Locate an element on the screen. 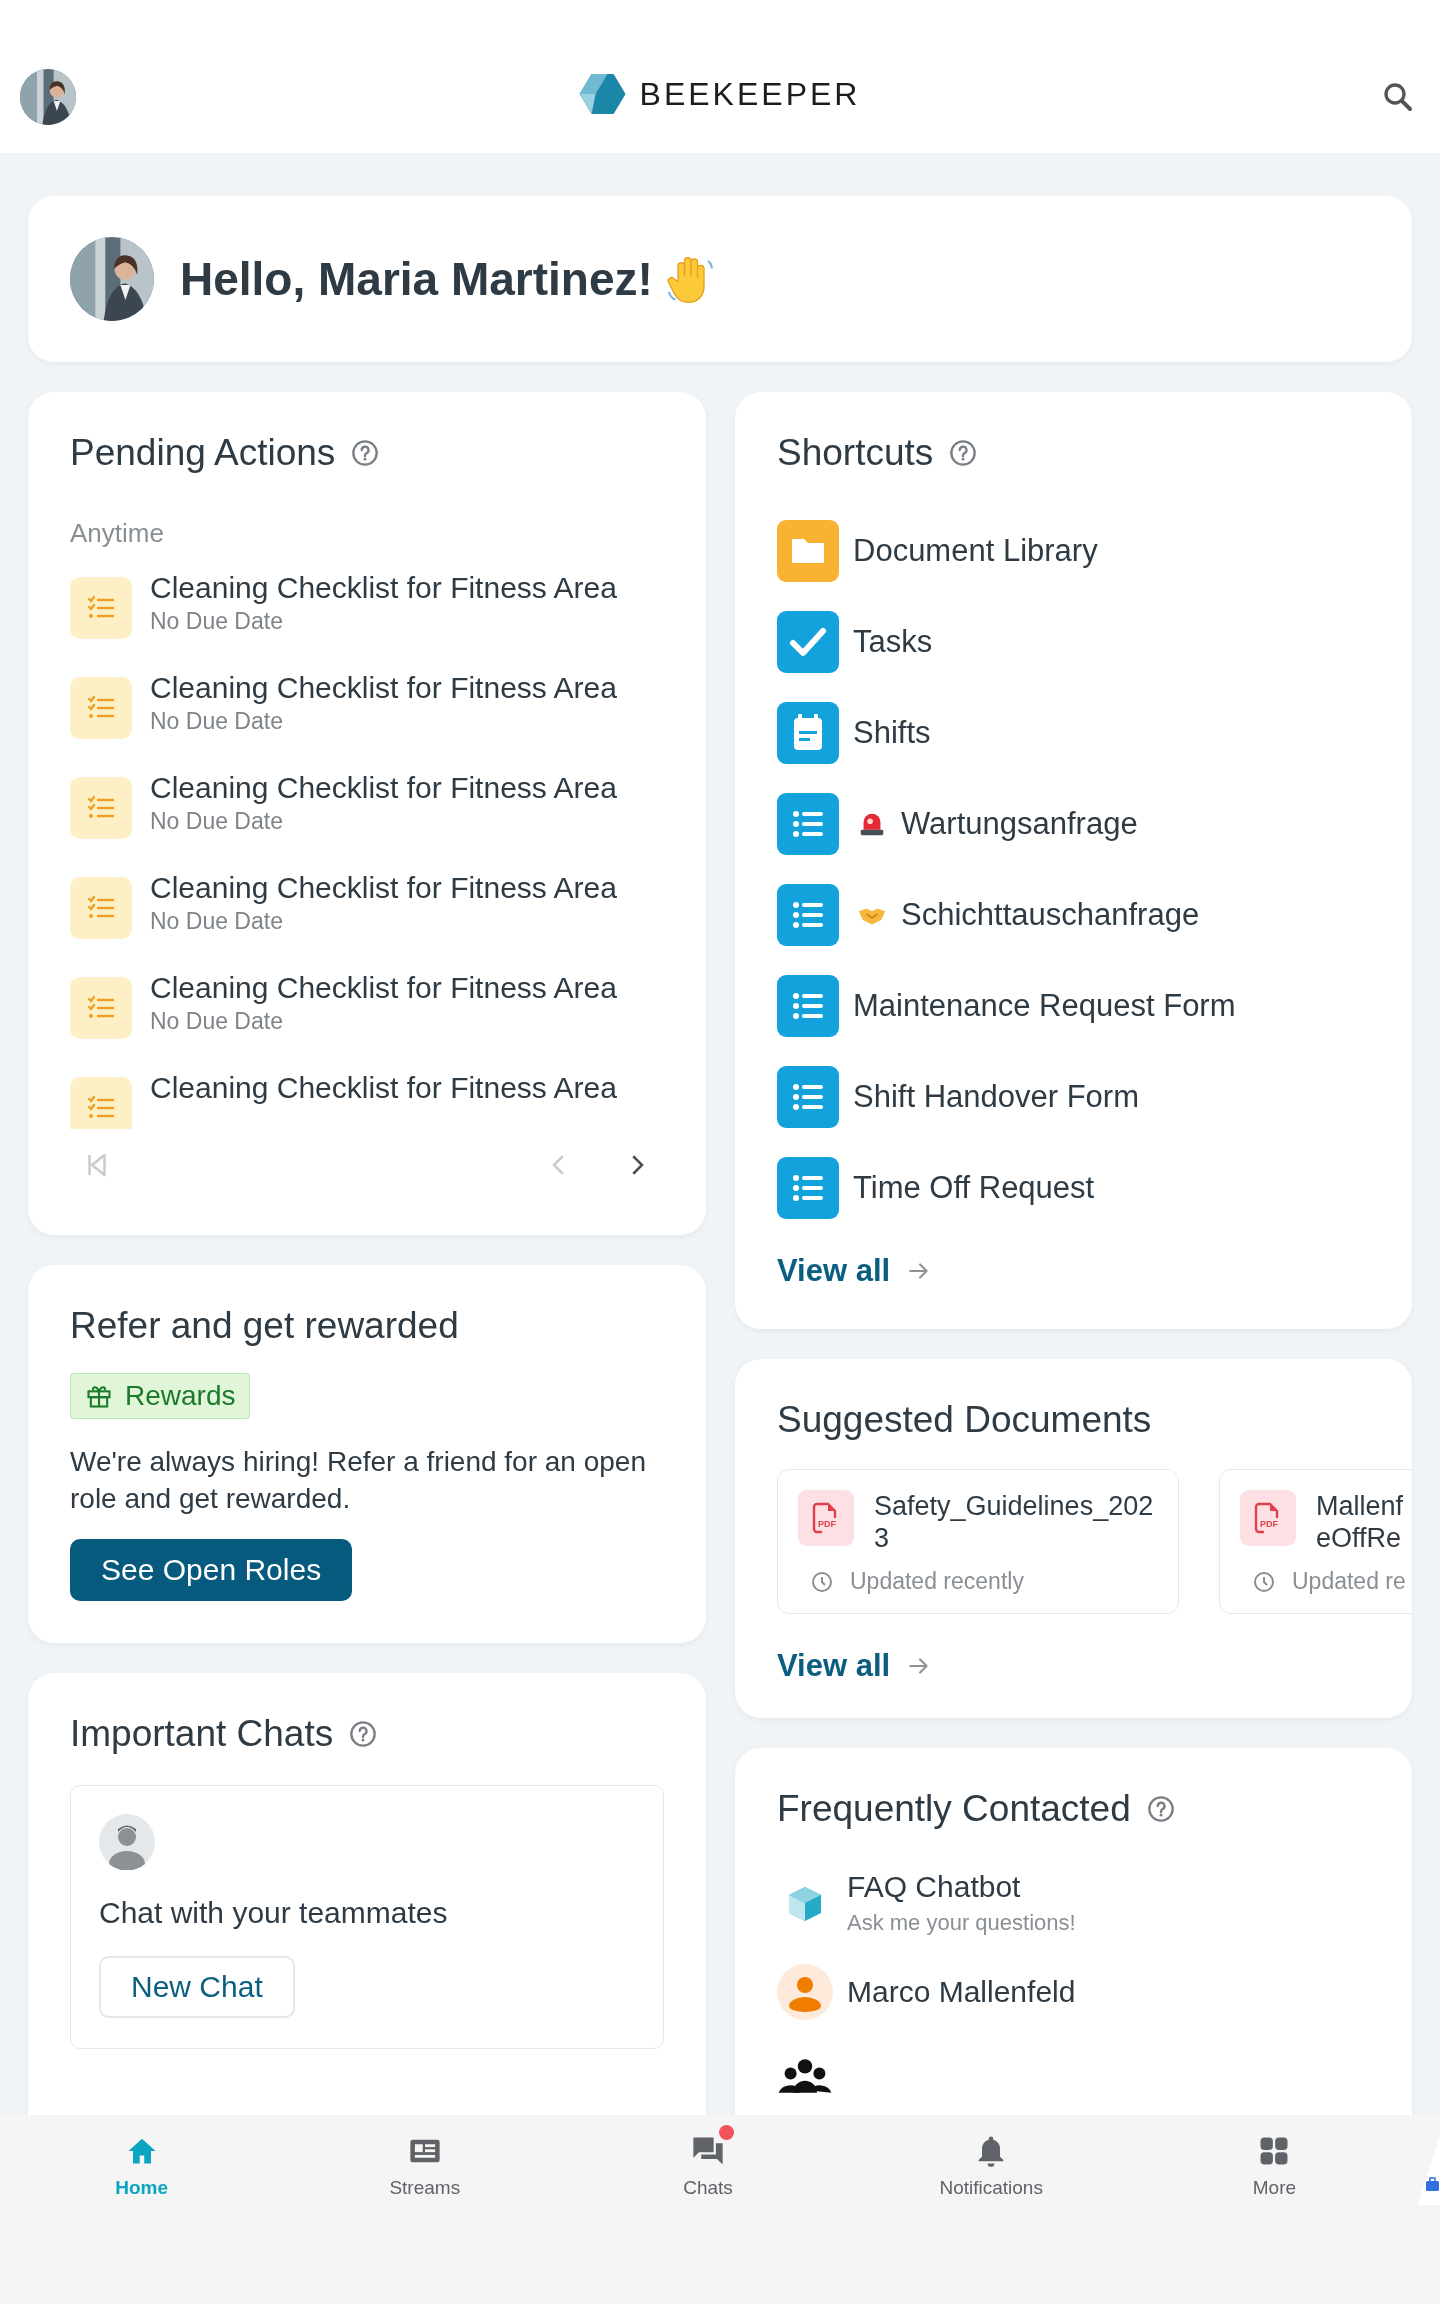 Image resolution: width=1440 pixels, height=2304 pixels. shortcut-link: Document Library is located at coordinates (975, 551).